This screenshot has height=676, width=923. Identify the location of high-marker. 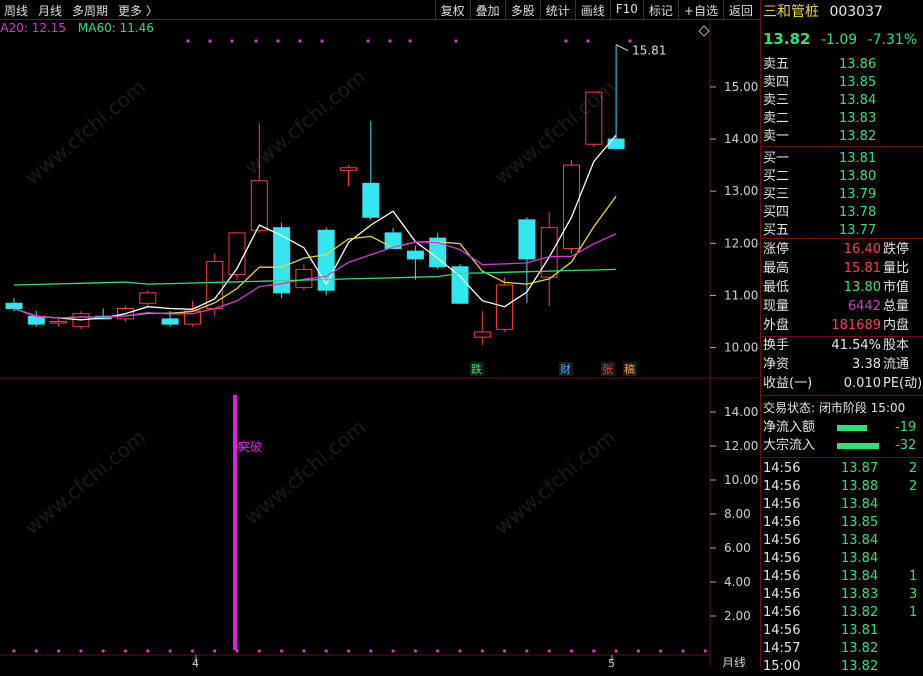
(622, 48).